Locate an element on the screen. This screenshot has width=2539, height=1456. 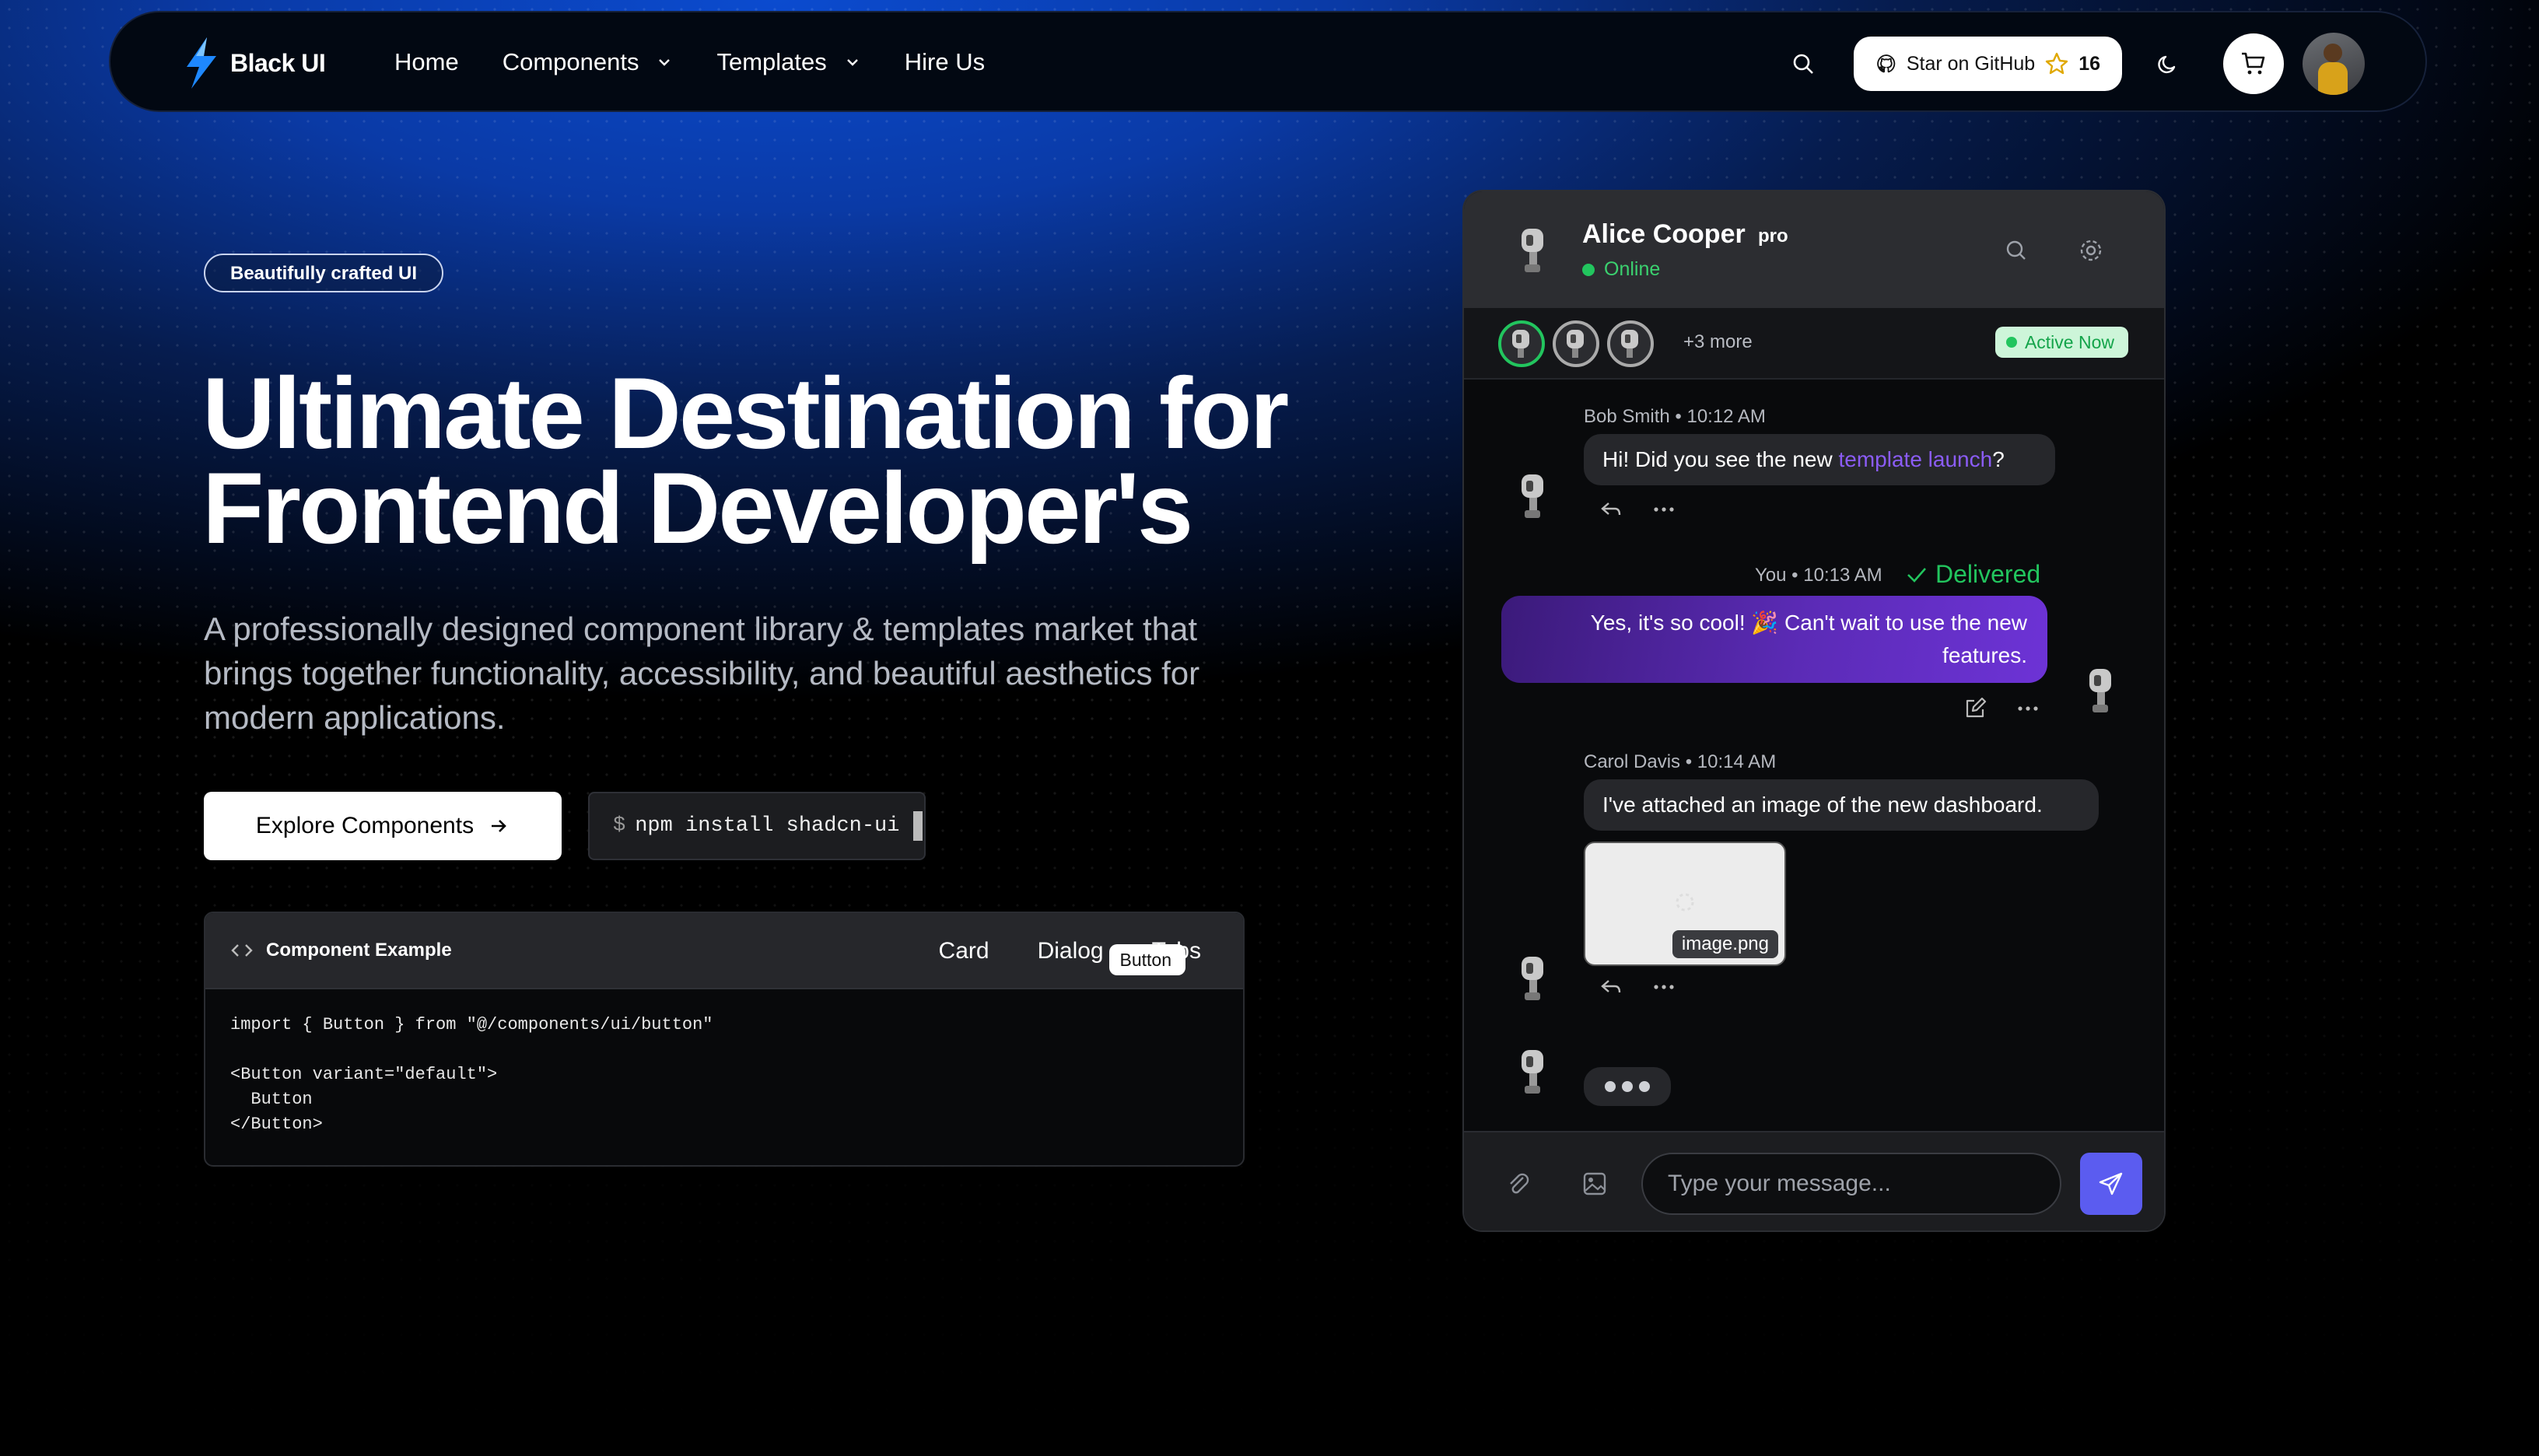
message-meta: Carol Davis • 10:14 AM is located at coordinates (1680, 762).